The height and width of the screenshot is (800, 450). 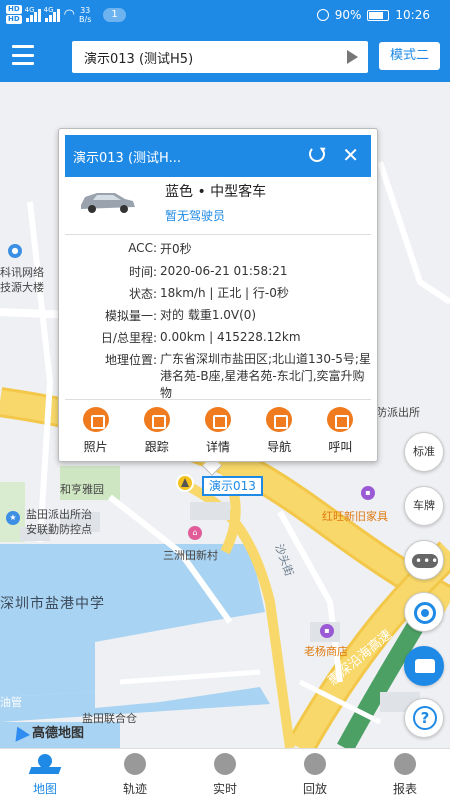 I want to click on video-icon, so click(x=225, y=764).